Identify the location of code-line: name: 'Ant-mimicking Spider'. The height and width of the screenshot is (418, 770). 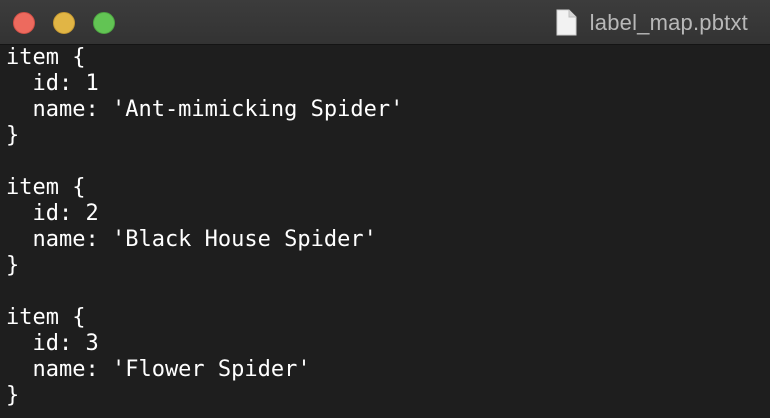
(205, 109).